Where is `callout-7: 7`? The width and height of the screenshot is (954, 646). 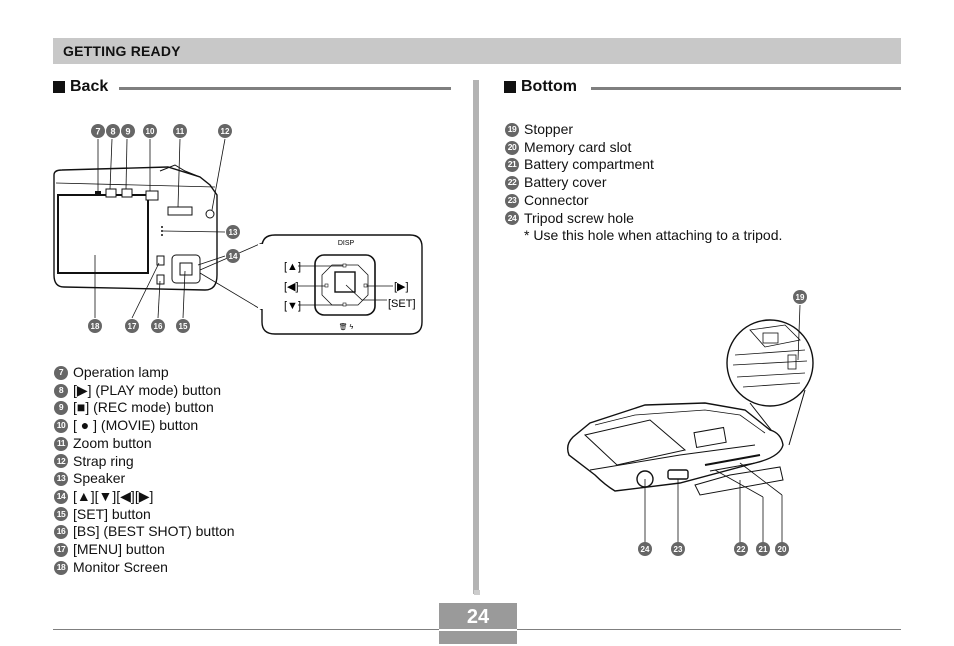 callout-7: 7 is located at coordinates (98, 131).